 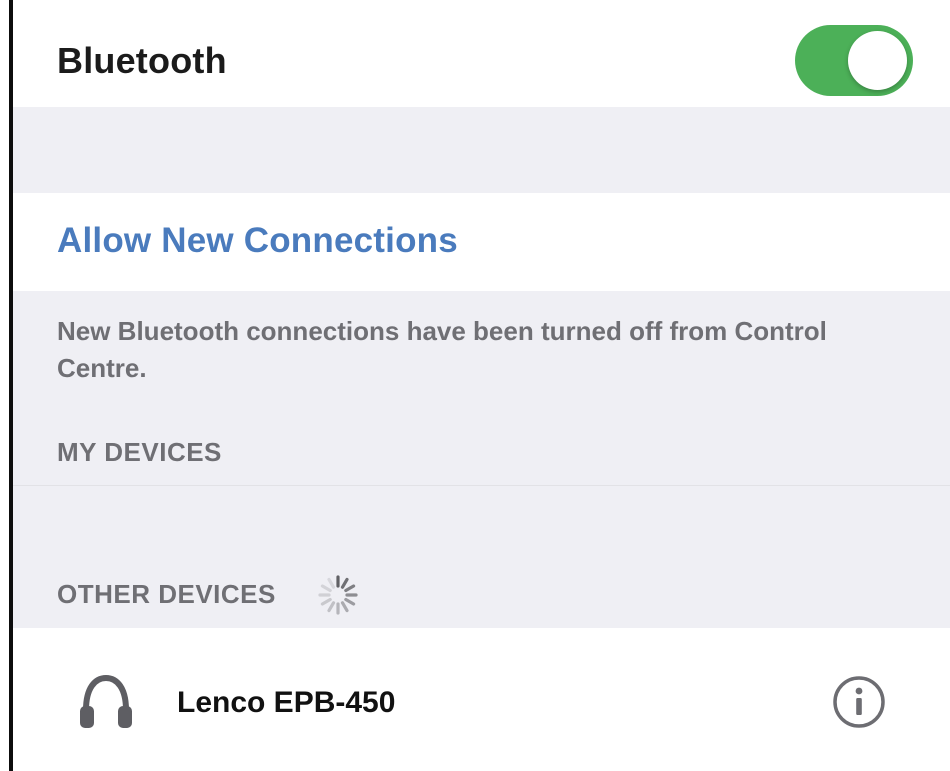 What do you see at coordinates (338, 595) in the screenshot?
I see `loading-spinner-icon` at bounding box center [338, 595].